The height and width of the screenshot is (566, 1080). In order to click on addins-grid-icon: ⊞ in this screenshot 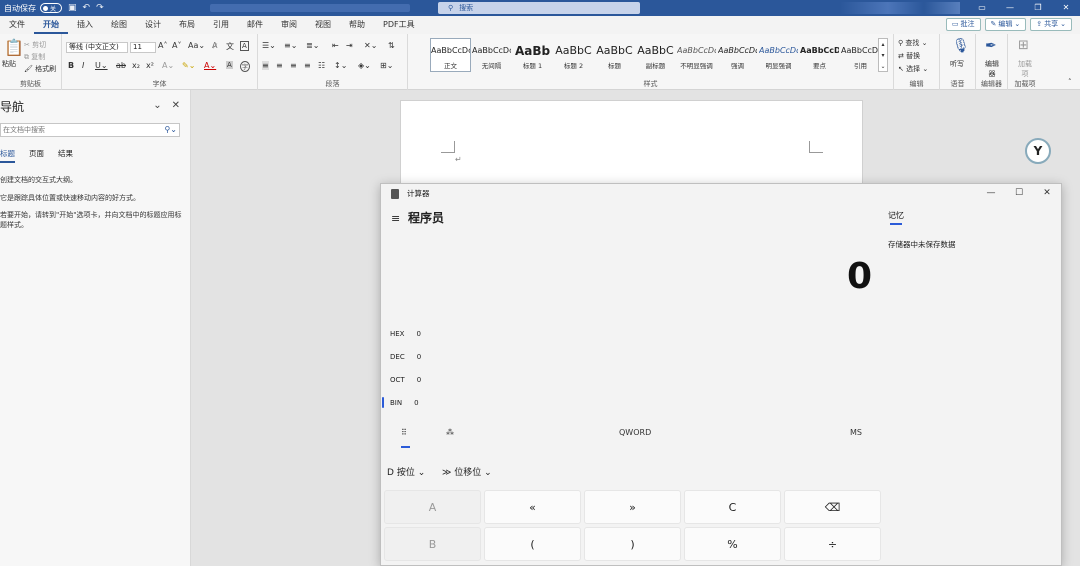, I will do `click(1023, 45)`.